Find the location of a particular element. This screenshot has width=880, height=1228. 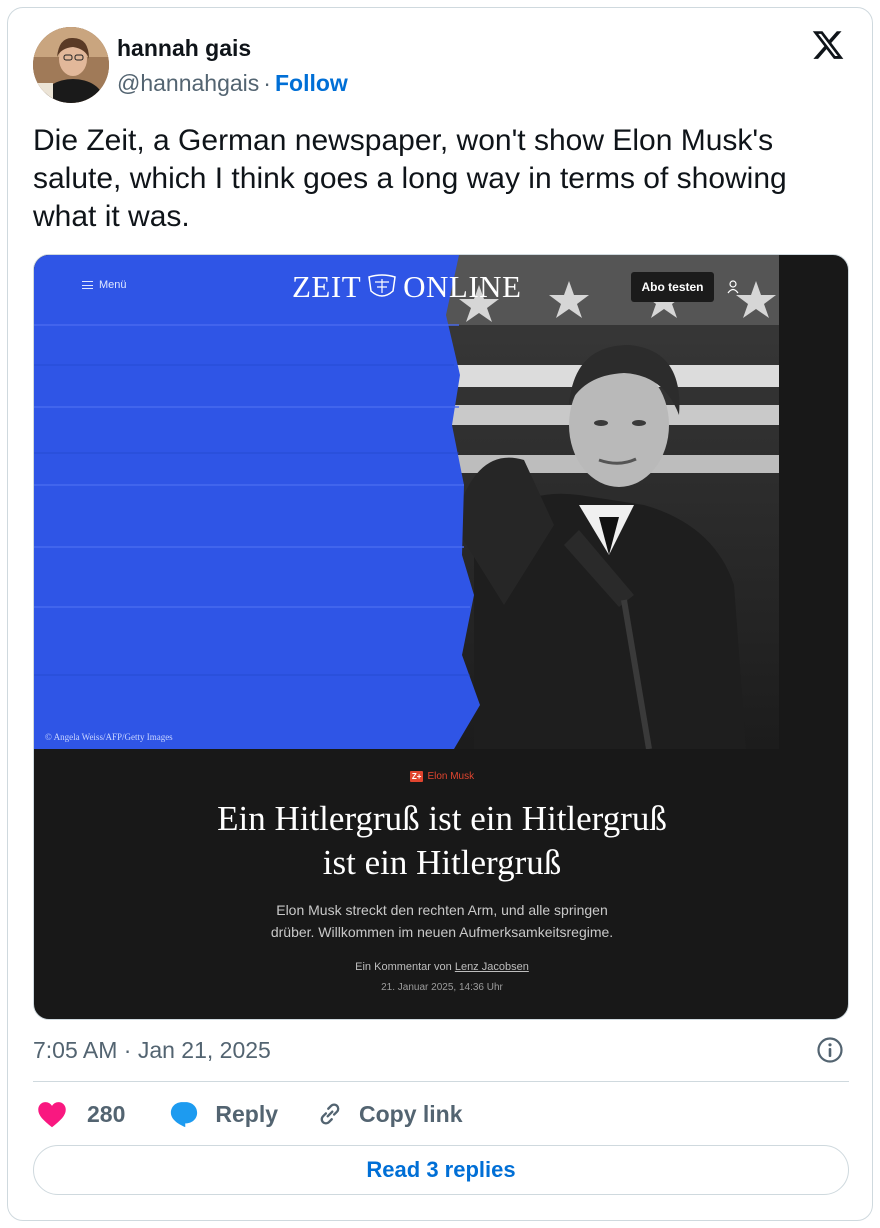

kicker-topic: Elon Musk is located at coordinates (451, 776).